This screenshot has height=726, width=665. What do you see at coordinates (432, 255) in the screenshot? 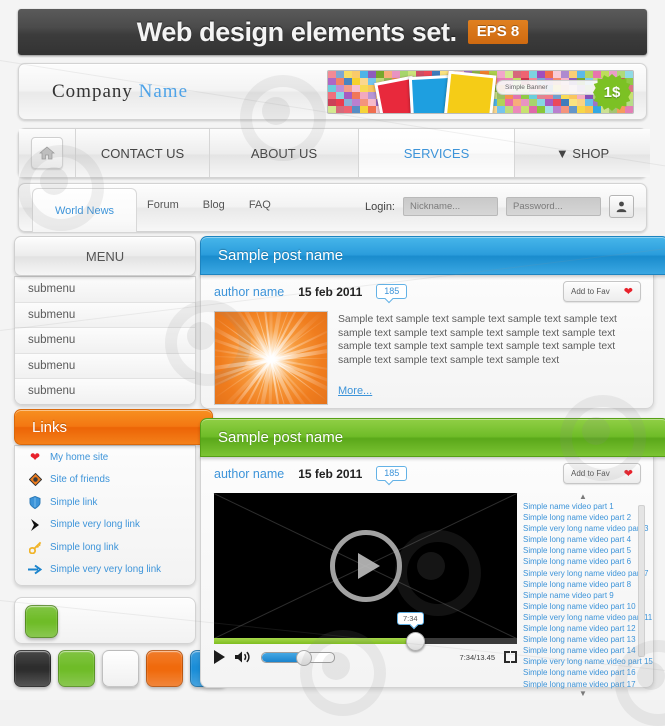
I see `post-blue-header: Sample post name` at bounding box center [432, 255].